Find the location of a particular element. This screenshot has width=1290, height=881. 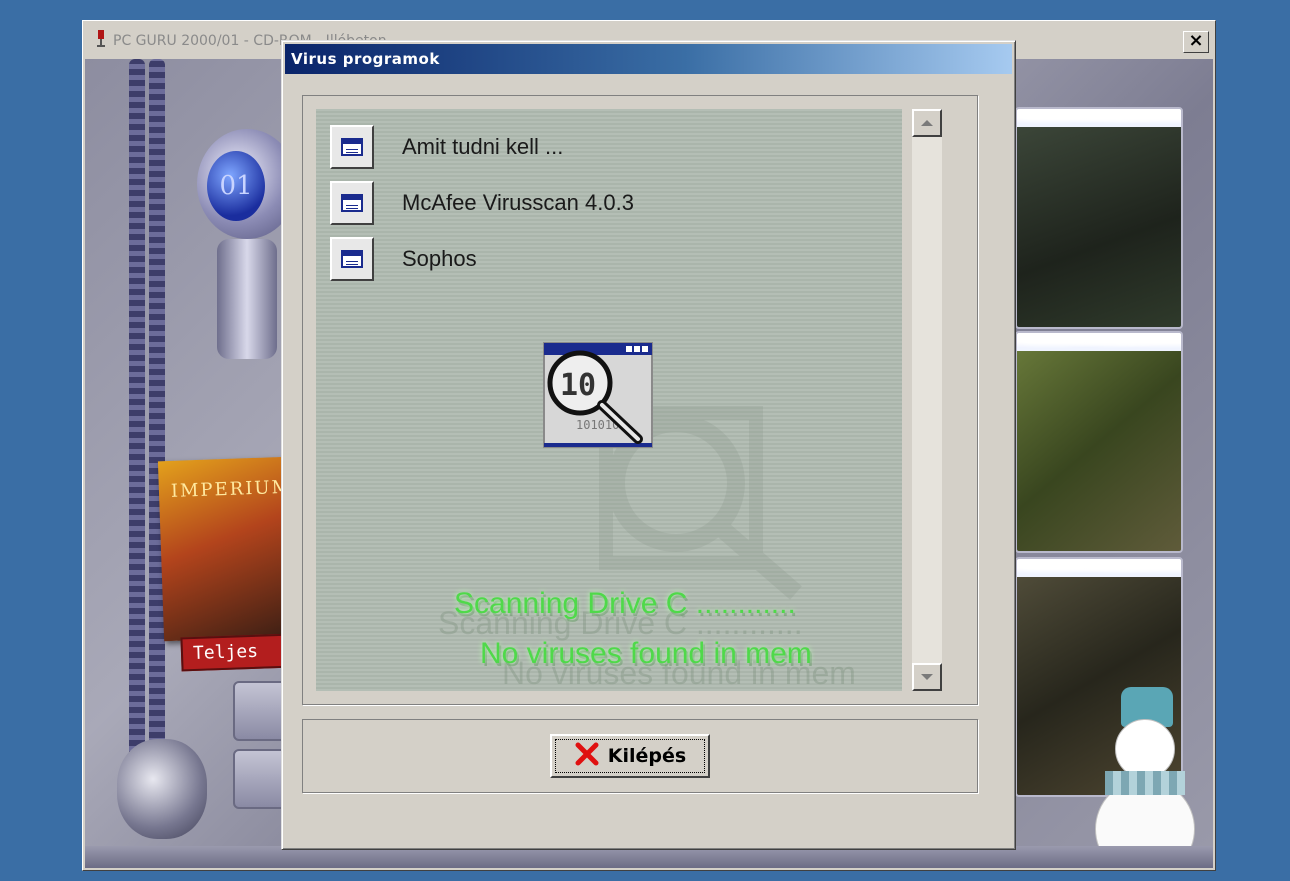

list-item-label: Sophos is located at coordinates (439, 259).